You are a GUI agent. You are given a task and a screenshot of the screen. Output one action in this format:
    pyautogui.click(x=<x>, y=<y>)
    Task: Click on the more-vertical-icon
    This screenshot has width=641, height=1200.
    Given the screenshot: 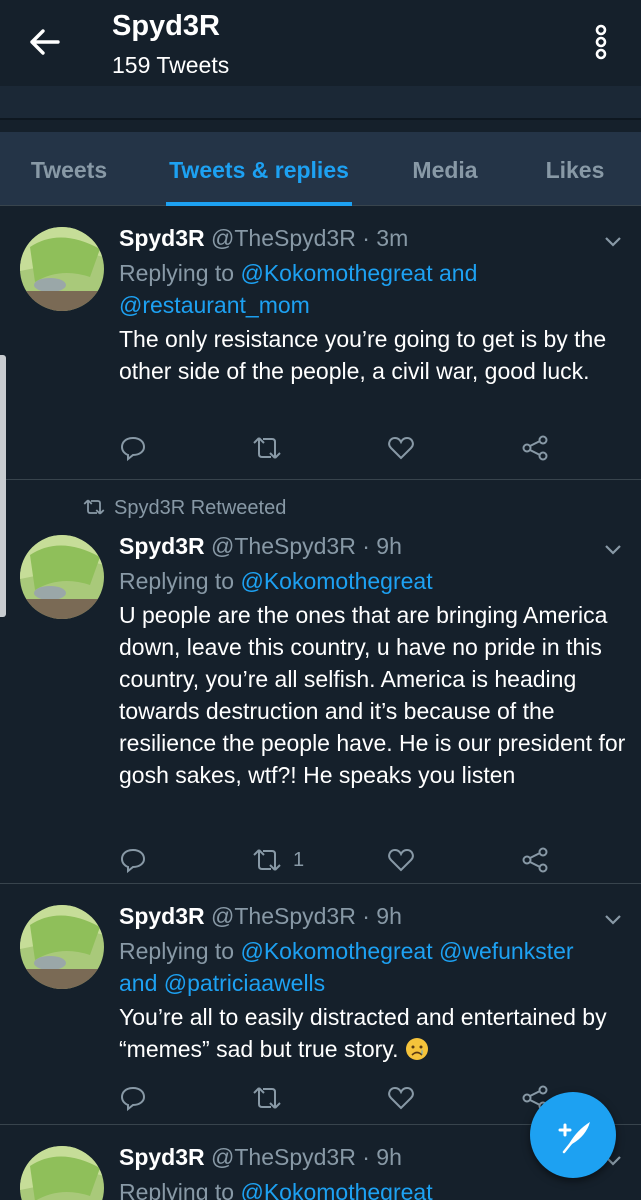 What is the action you would take?
    pyautogui.click(x=601, y=42)
    